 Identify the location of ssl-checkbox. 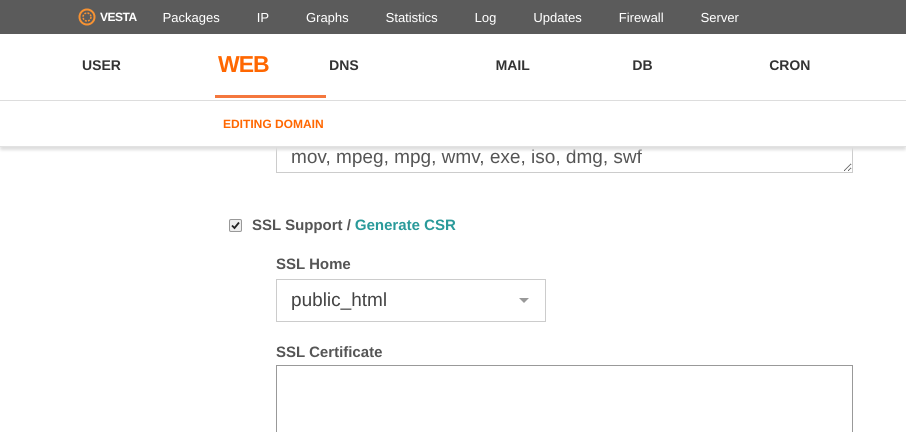
(235, 225).